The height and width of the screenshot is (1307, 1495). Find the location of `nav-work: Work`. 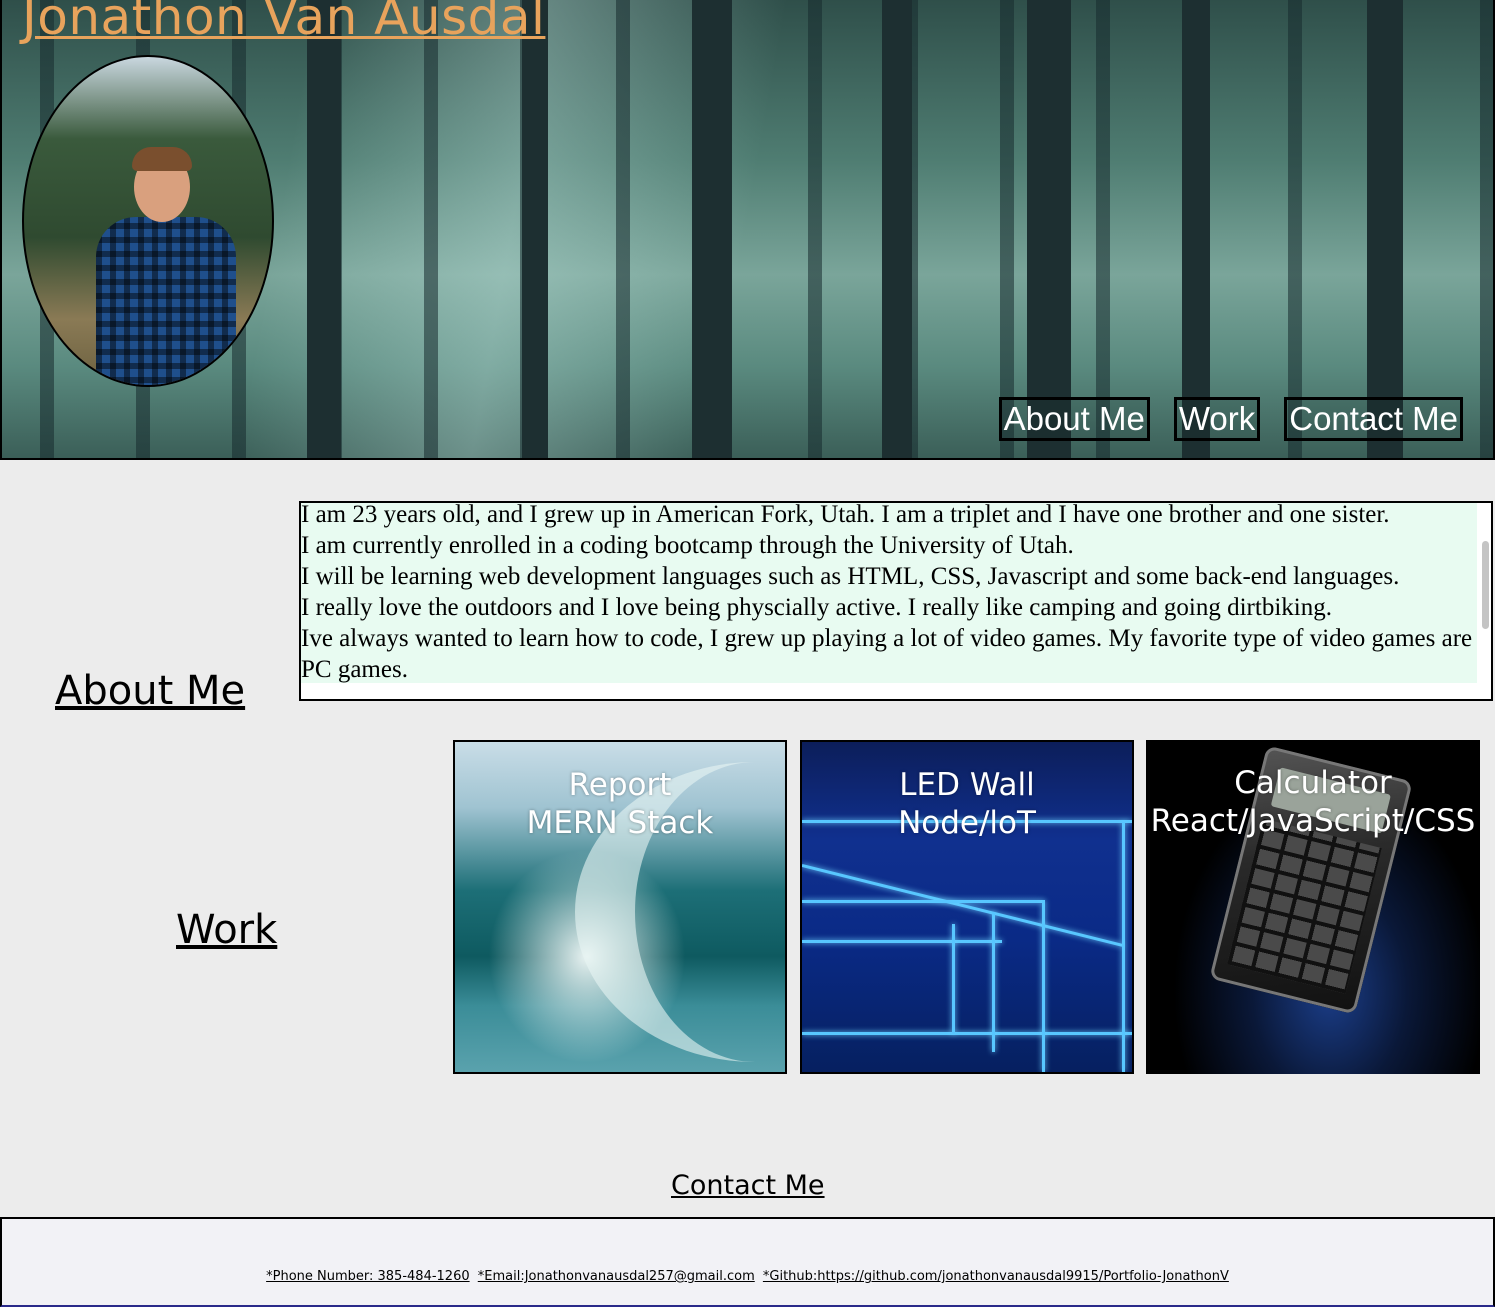

nav-work: Work is located at coordinates (1217, 419).